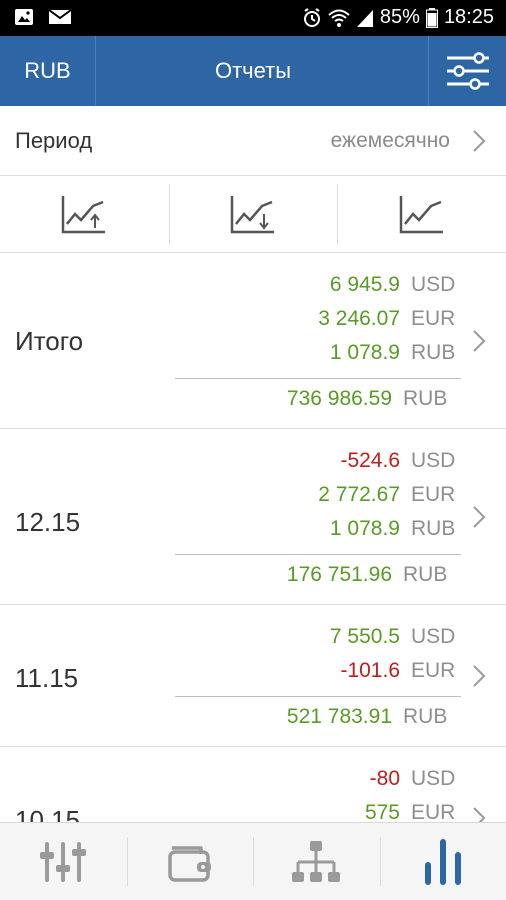 This screenshot has width=506, height=900. What do you see at coordinates (468, 17) in the screenshot?
I see `clock: 18:25` at bounding box center [468, 17].